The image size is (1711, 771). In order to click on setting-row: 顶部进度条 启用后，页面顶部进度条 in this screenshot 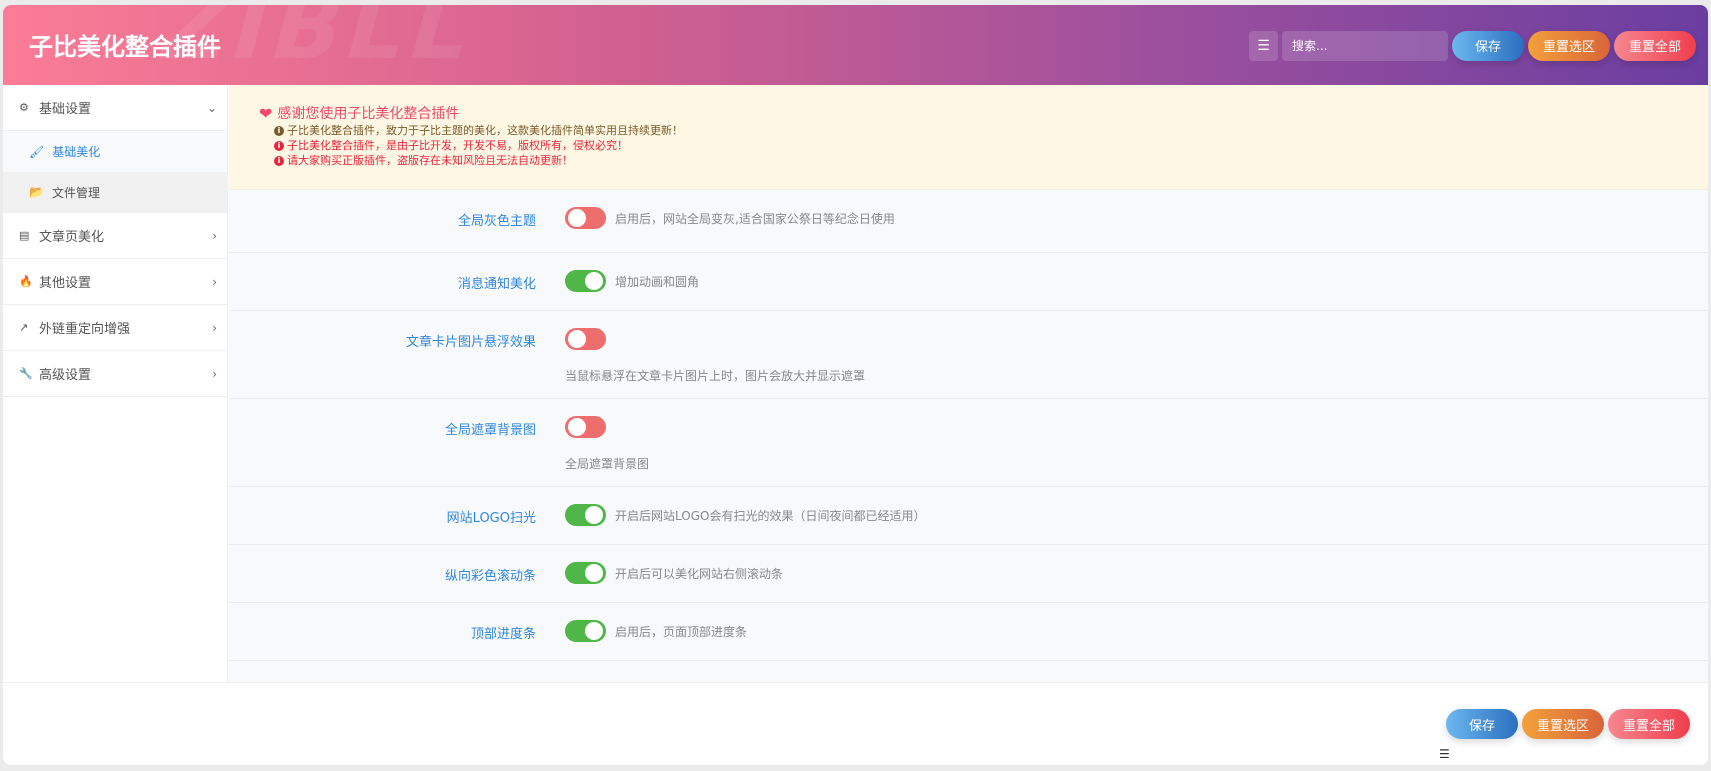, I will do `click(968, 632)`.